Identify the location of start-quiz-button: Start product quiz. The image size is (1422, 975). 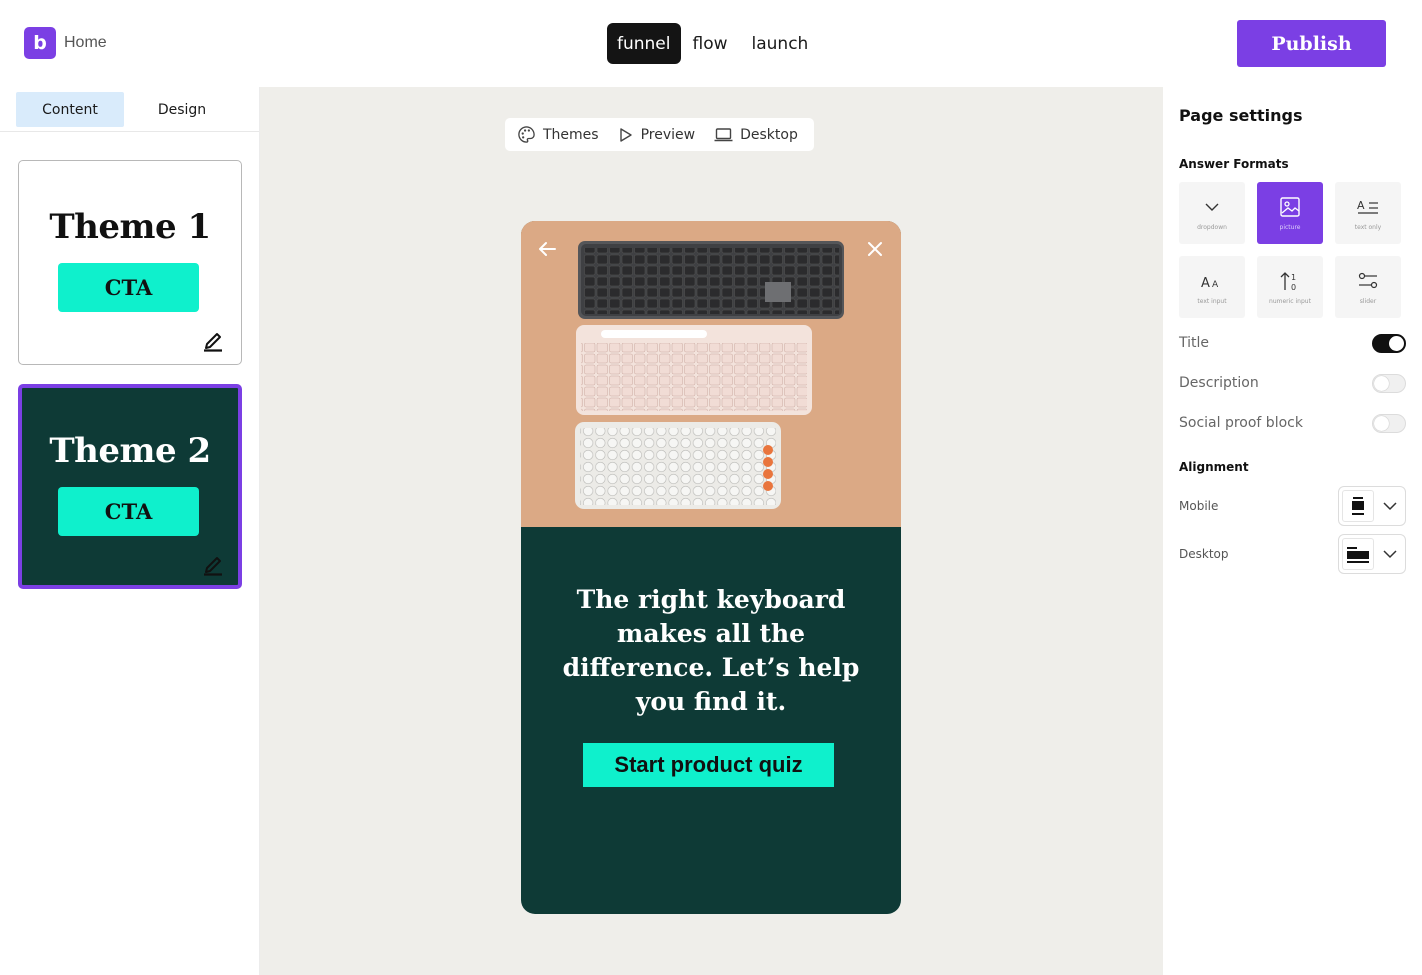
(708, 765).